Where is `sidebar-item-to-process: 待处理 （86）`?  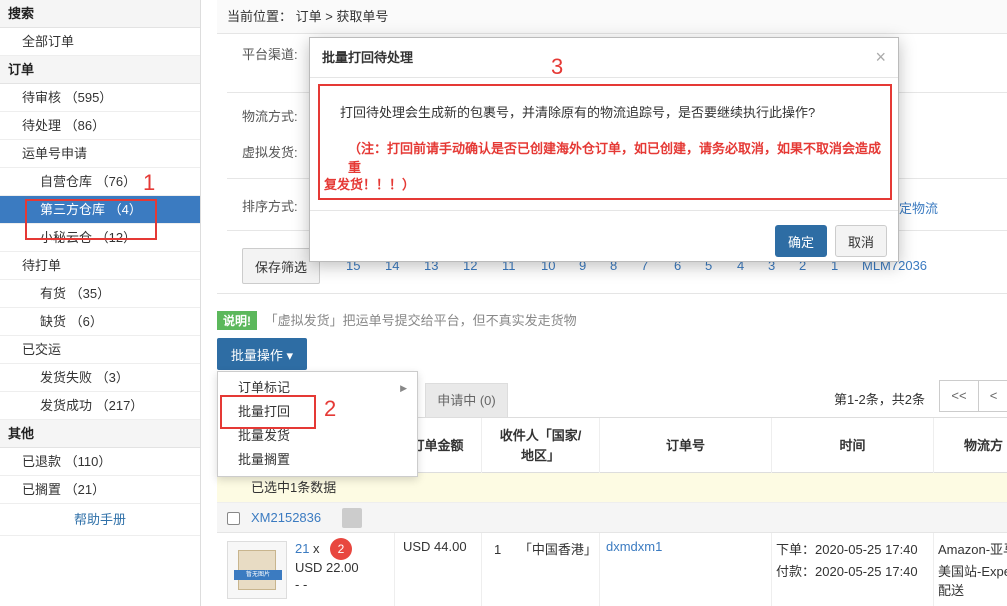 sidebar-item-to-process: 待处理 （86） is located at coordinates (100, 126).